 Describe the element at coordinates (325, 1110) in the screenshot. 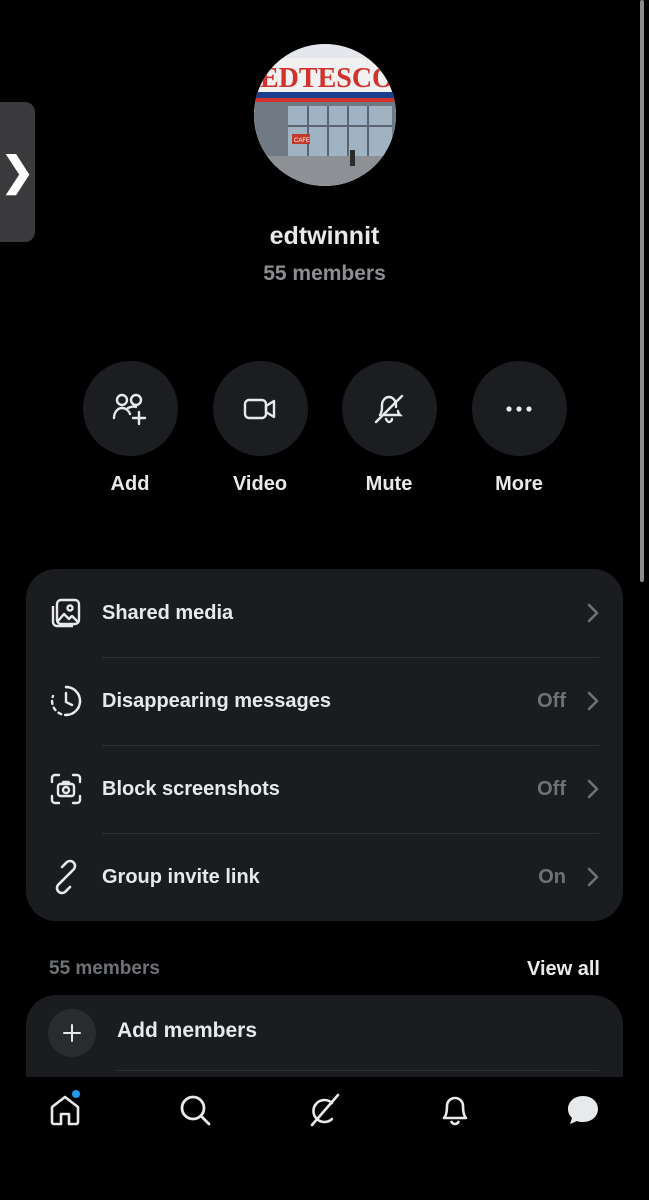

I see `grok-icon` at that location.